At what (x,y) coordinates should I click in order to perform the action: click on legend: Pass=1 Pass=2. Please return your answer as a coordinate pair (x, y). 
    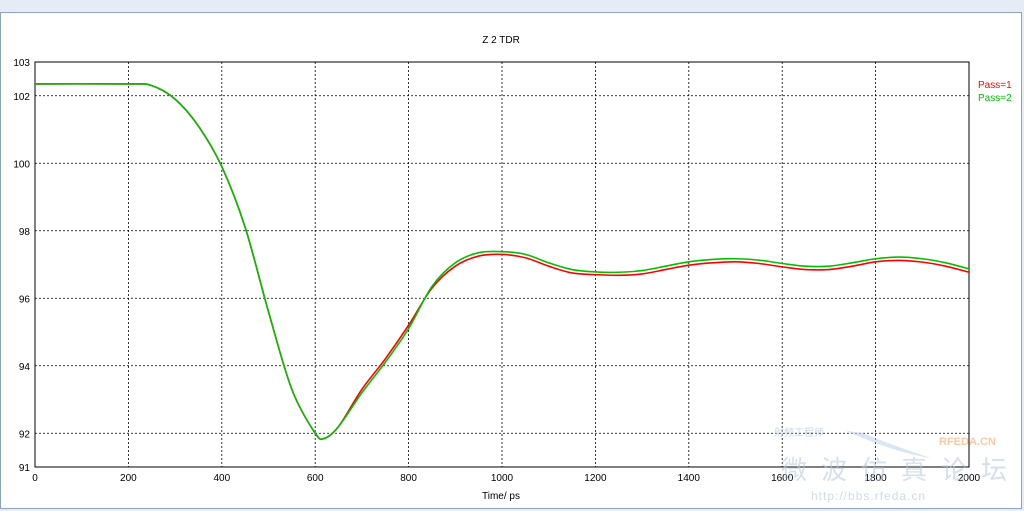
    Looking at the image, I should click on (995, 92).